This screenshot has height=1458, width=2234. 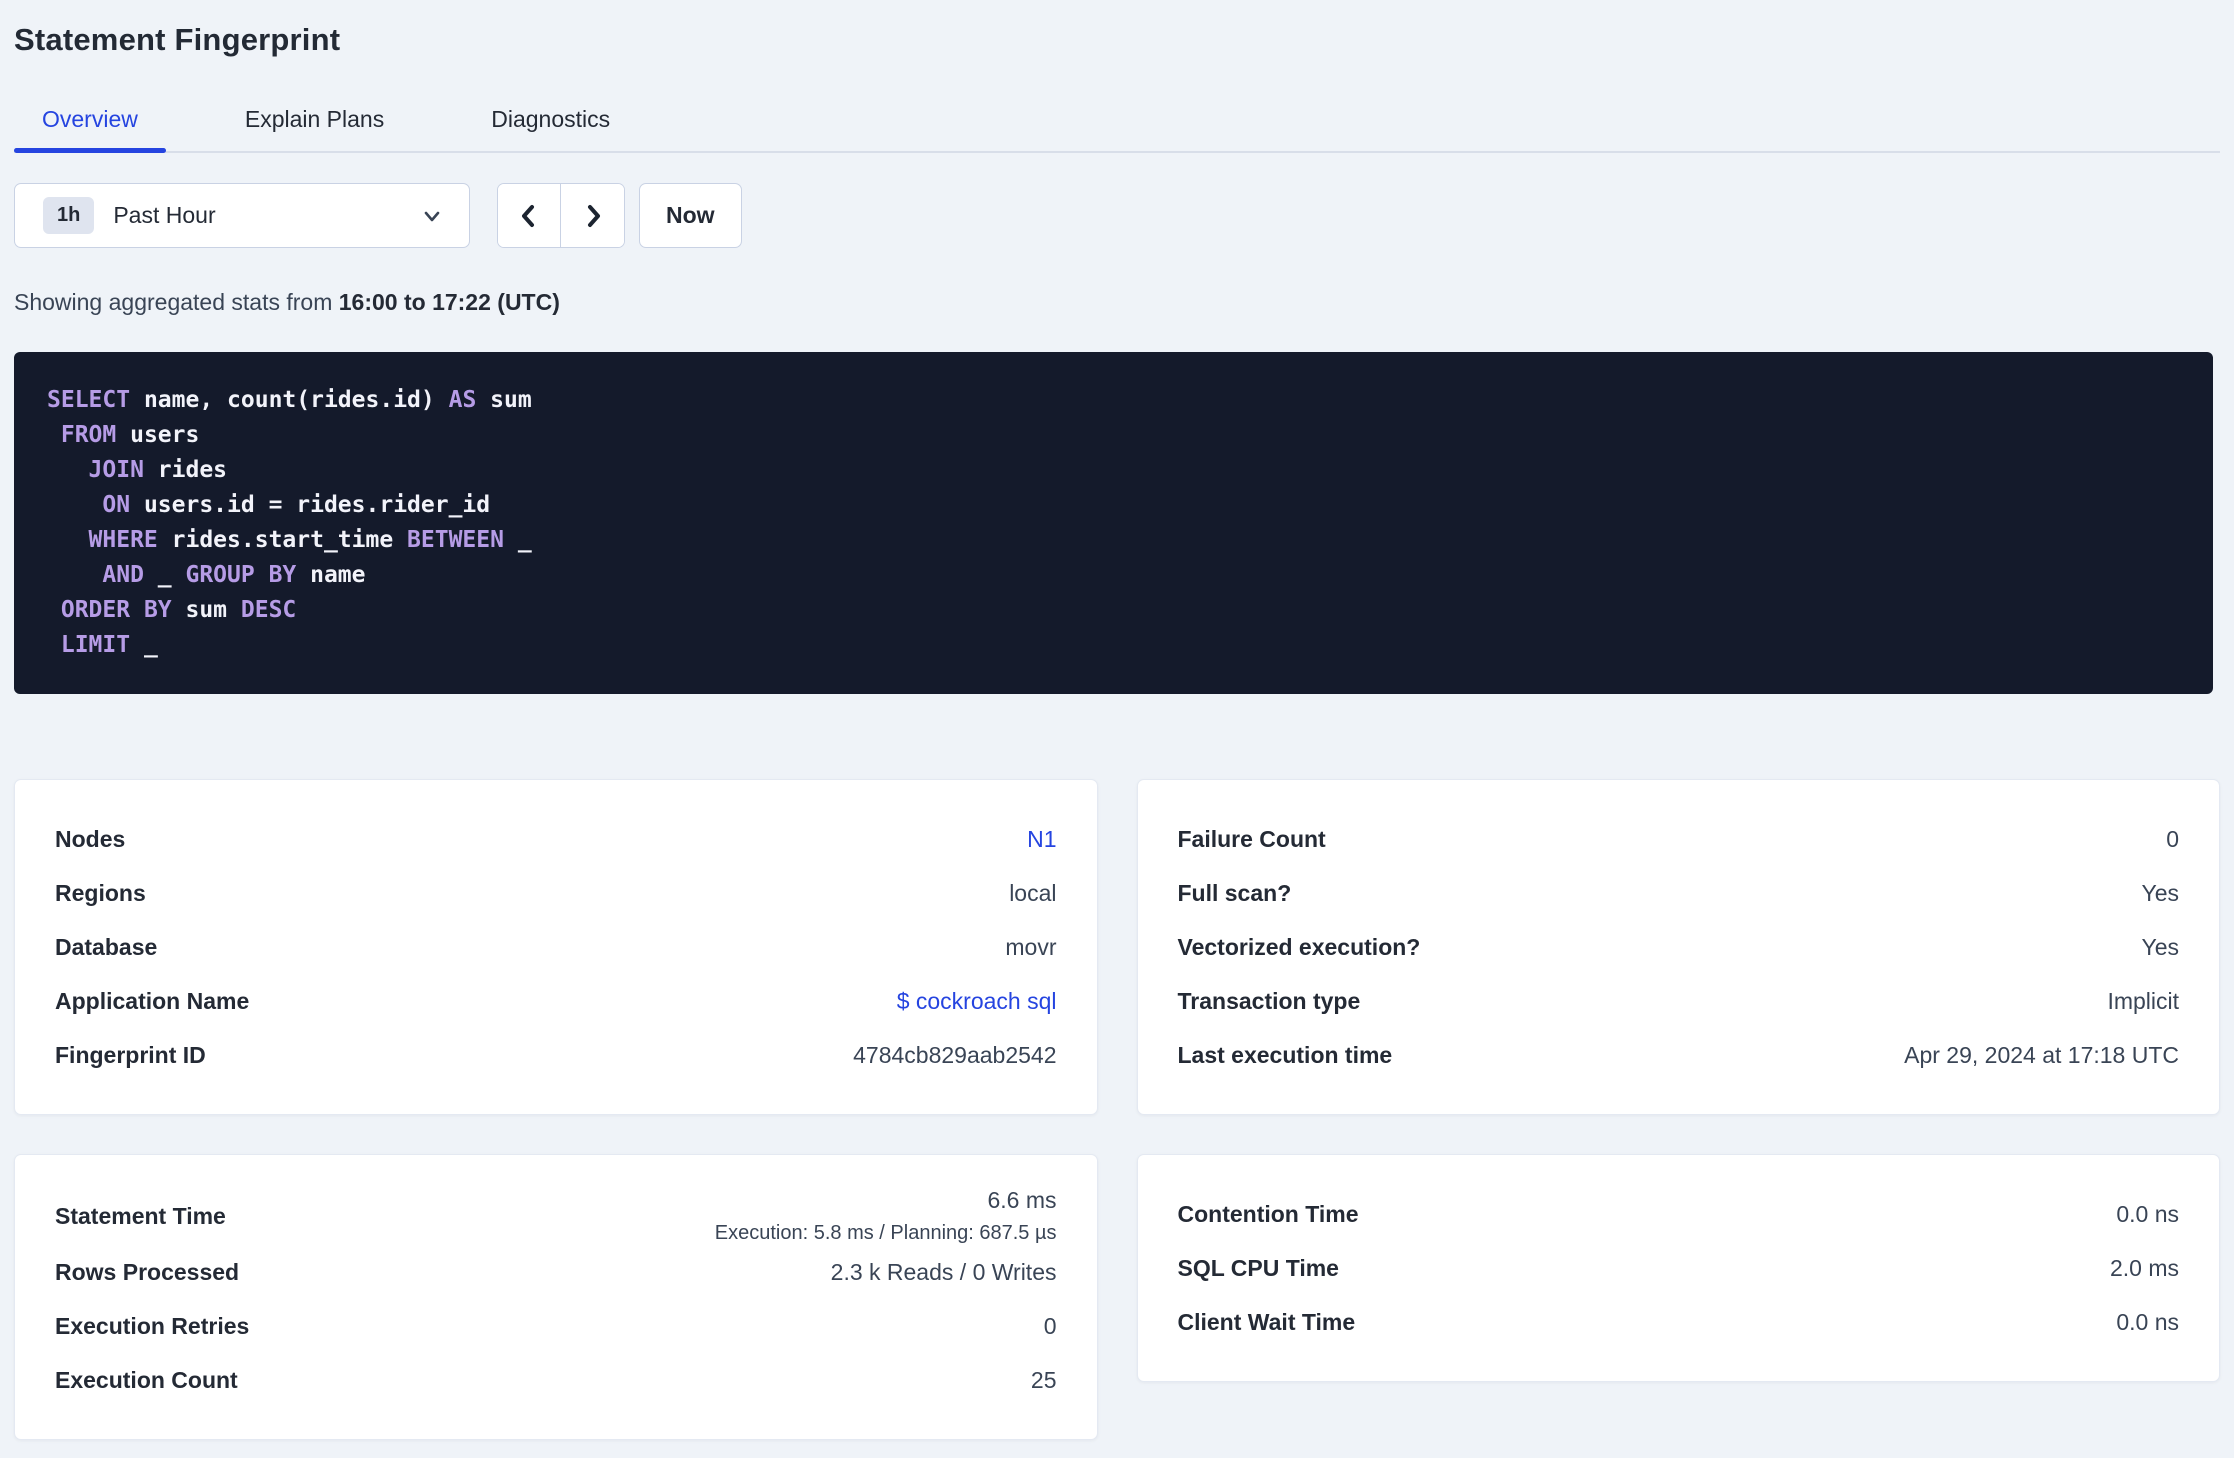 I want to click on stat-row: Database movr, so click(x=556, y=947).